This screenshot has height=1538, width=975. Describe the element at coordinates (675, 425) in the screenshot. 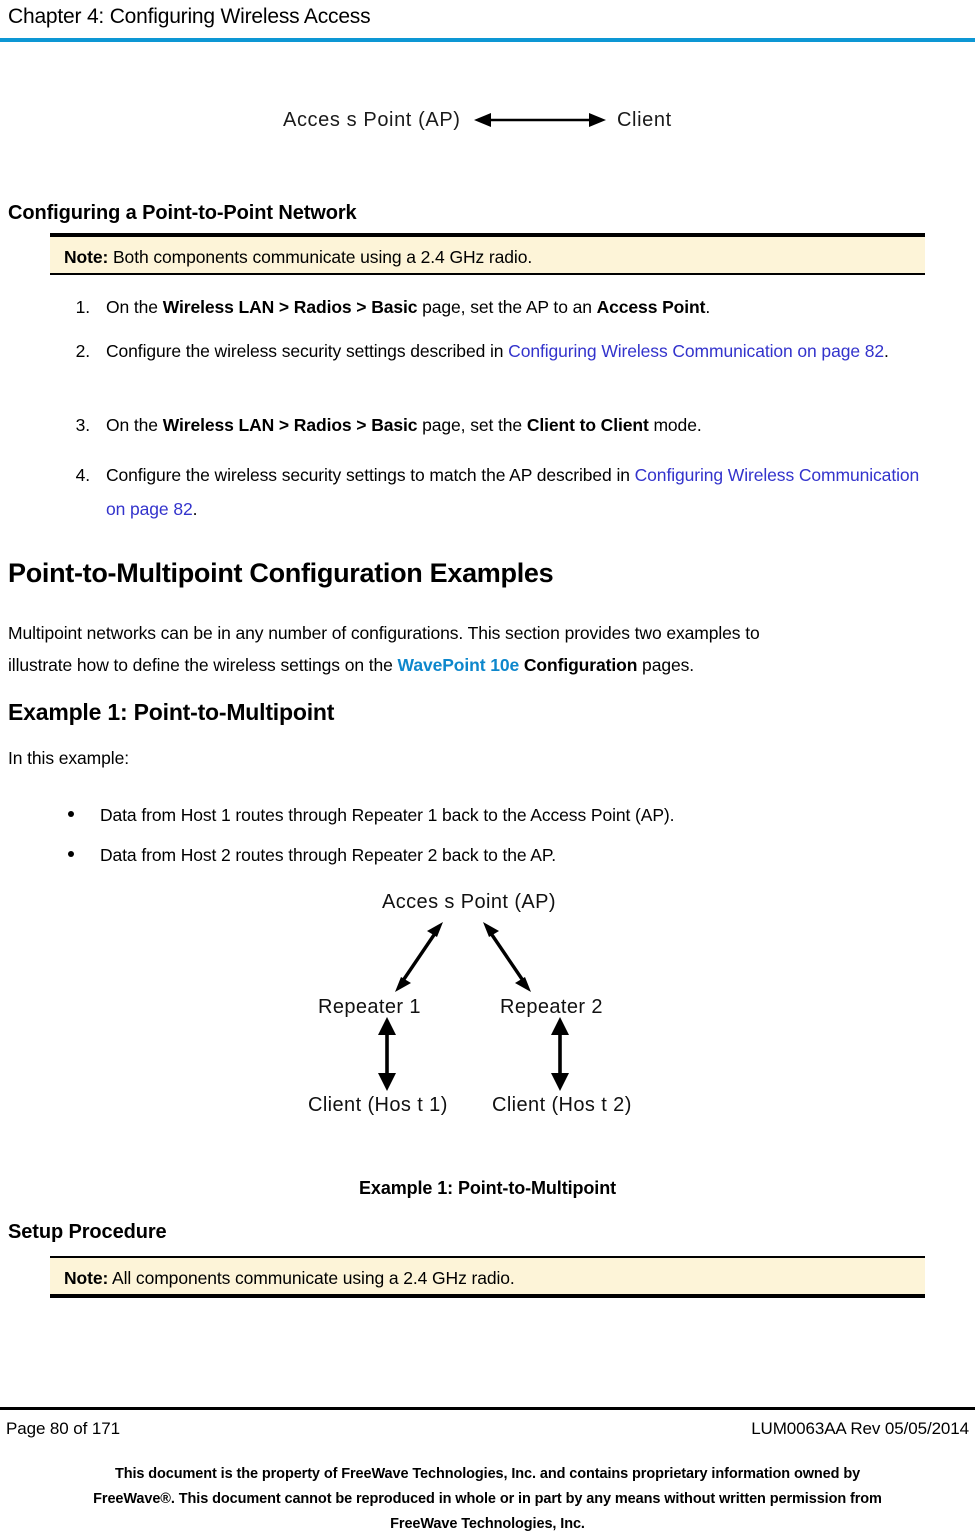

I see `step-text: mode.` at that location.